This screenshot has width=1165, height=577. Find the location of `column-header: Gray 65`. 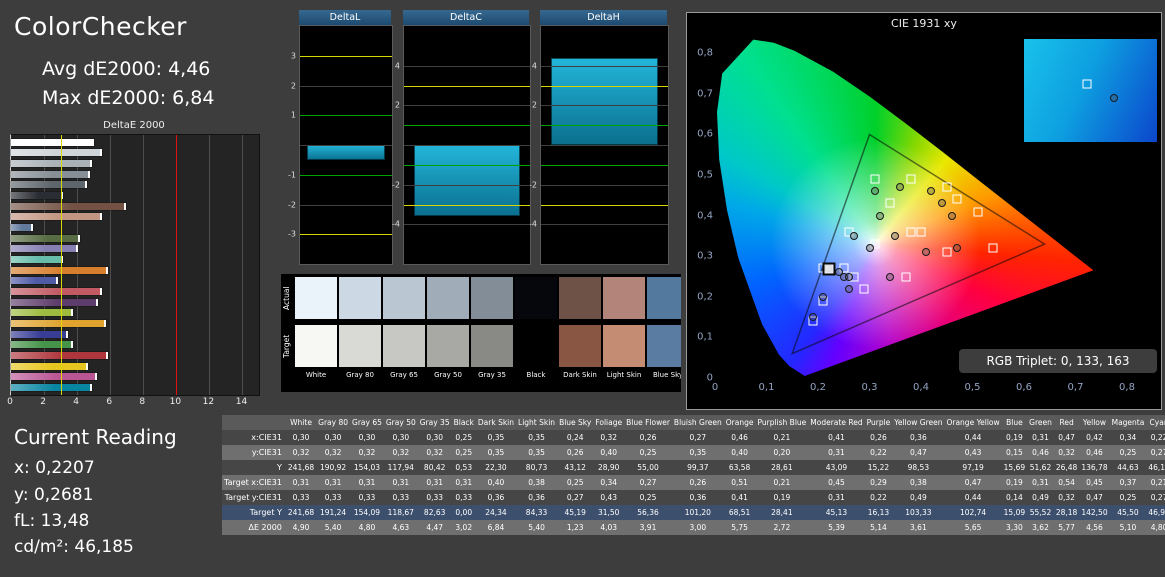

column-header: Gray 65 is located at coordinates (367, 422).